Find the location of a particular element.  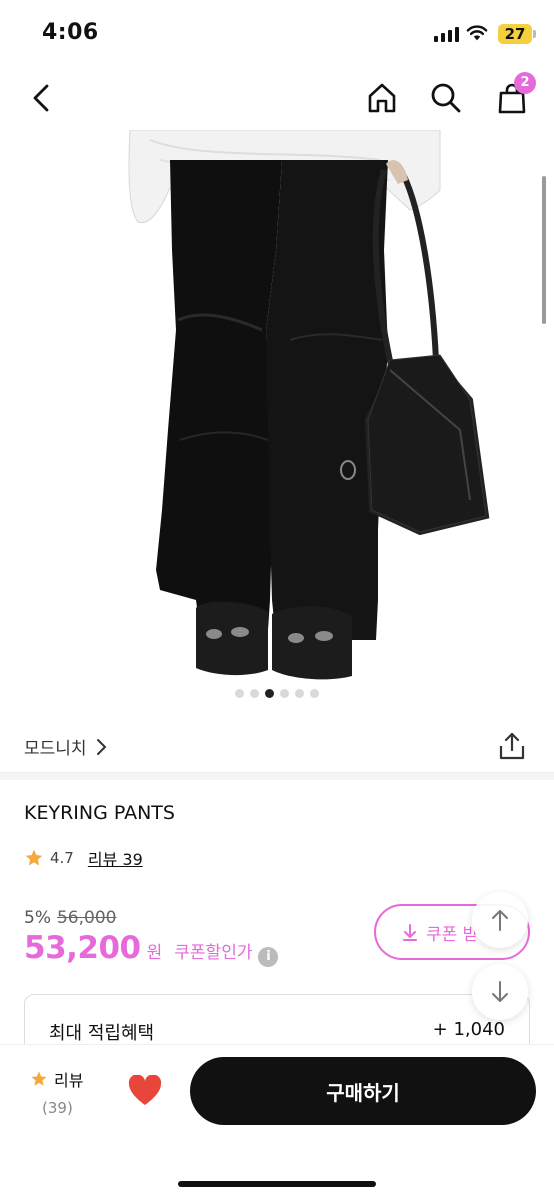

scroll-down-button is located at coordinates (500, 992).